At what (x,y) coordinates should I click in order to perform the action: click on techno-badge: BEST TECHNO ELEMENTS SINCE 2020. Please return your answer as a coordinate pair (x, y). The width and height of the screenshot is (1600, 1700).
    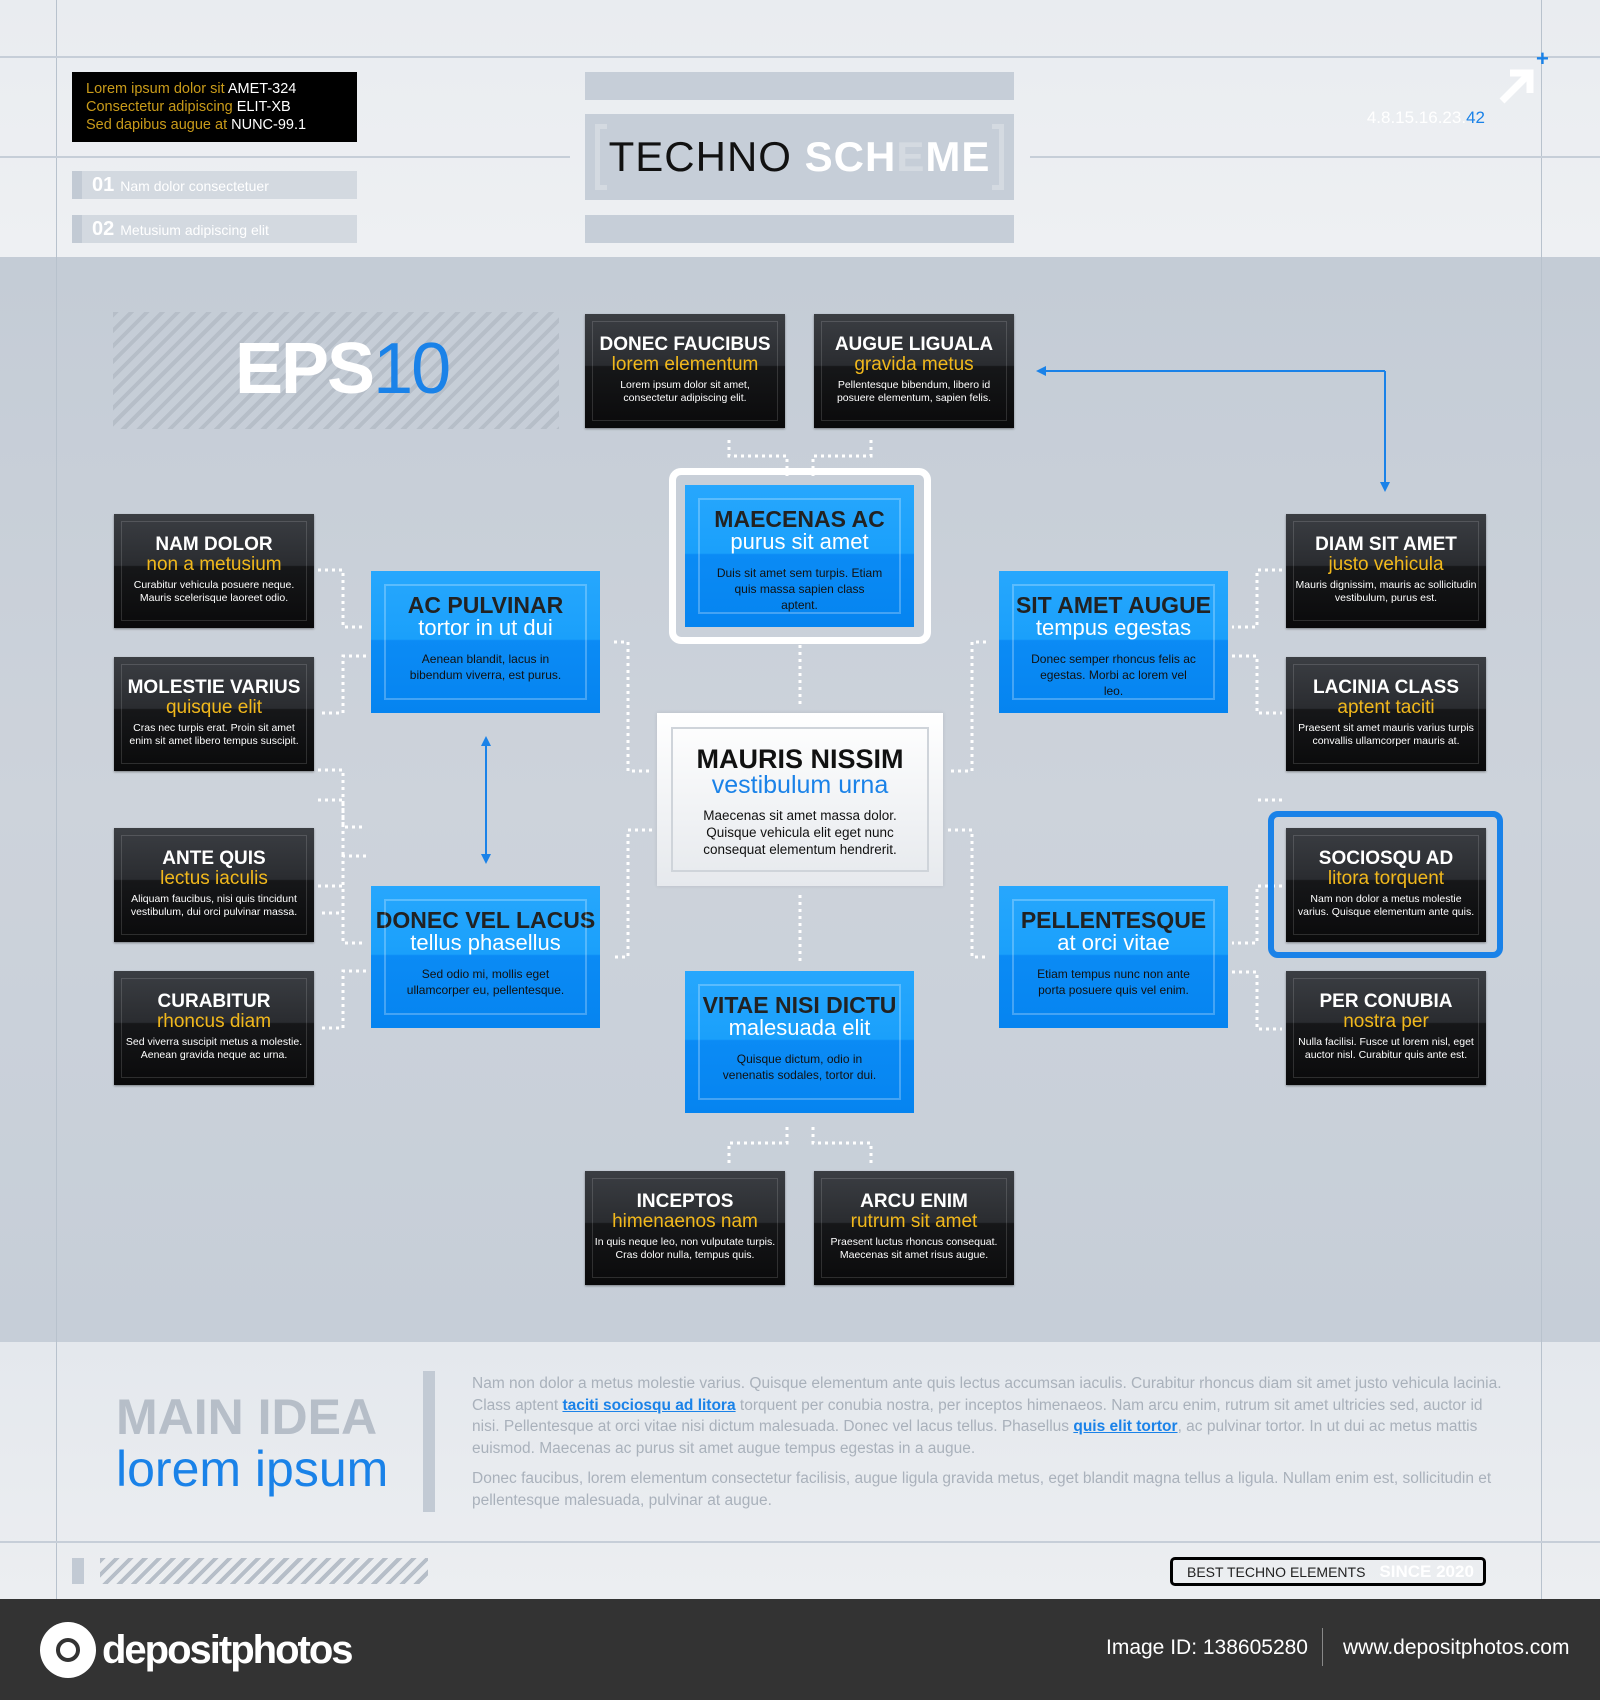
    Looking at the image, I should click on (1328, 1571).